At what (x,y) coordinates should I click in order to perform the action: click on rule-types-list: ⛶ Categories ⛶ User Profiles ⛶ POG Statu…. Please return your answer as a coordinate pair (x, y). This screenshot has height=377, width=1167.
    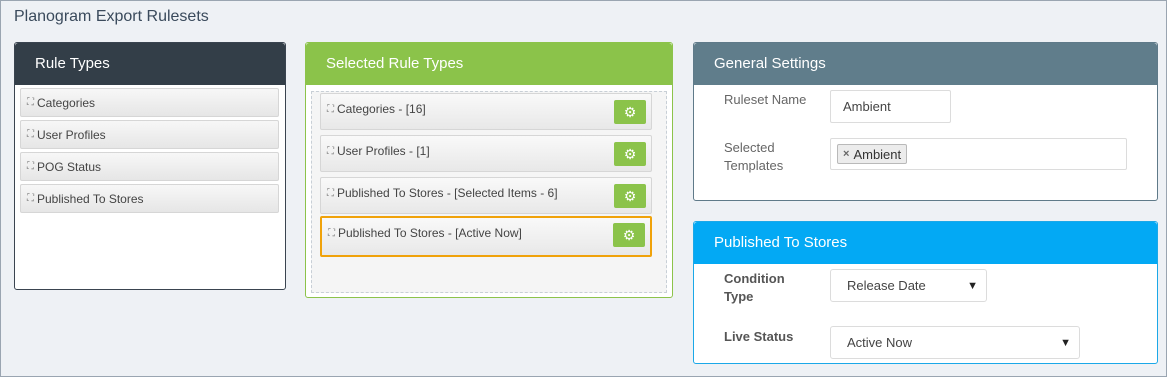
    Looking at the image, I should click on (150, 149).